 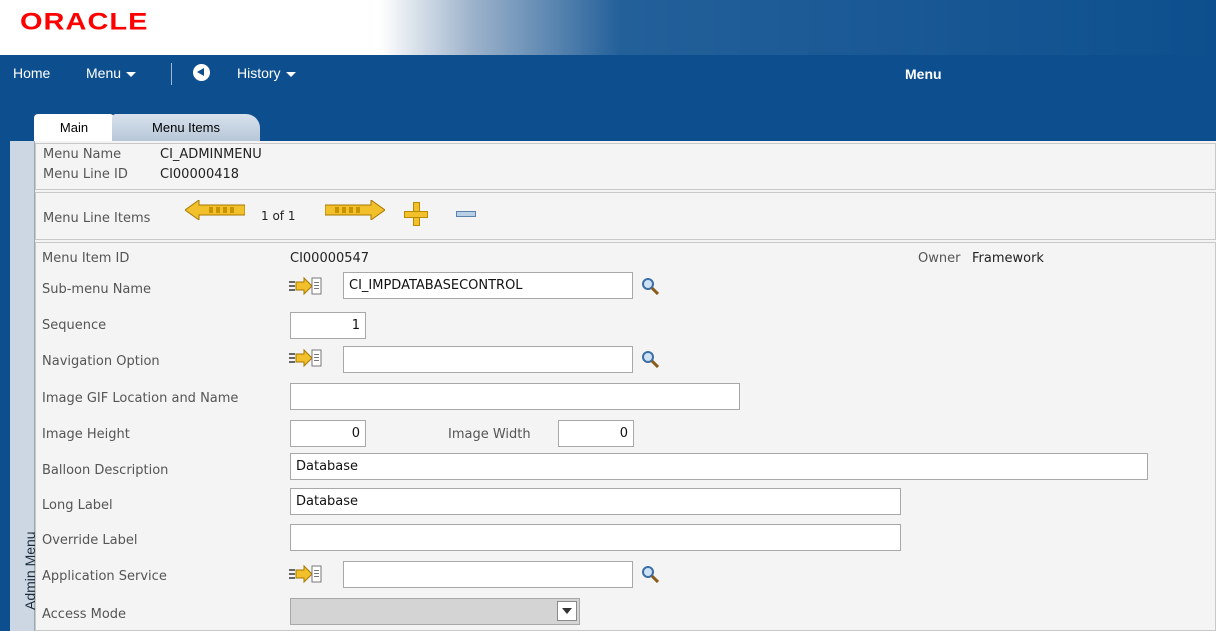 What do you see at coordinates (201, 72) in the screenshot?
I see `back-arrow-icon` at bounding box center [201, 72].